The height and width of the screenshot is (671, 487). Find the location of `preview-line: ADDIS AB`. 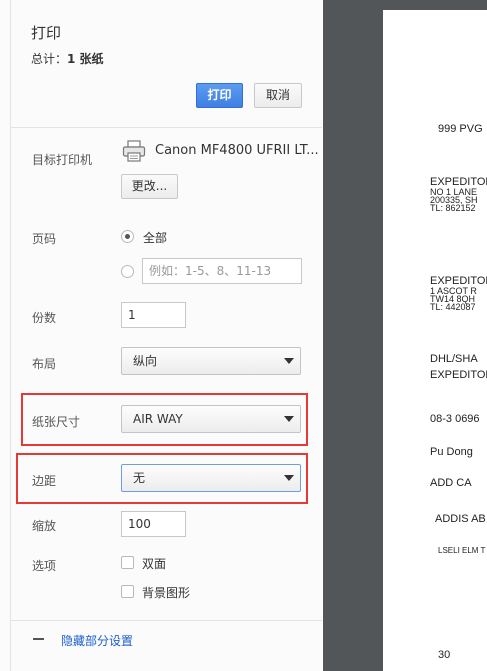

preview-line: ADDIS AB is located at coordinates (460, 519).